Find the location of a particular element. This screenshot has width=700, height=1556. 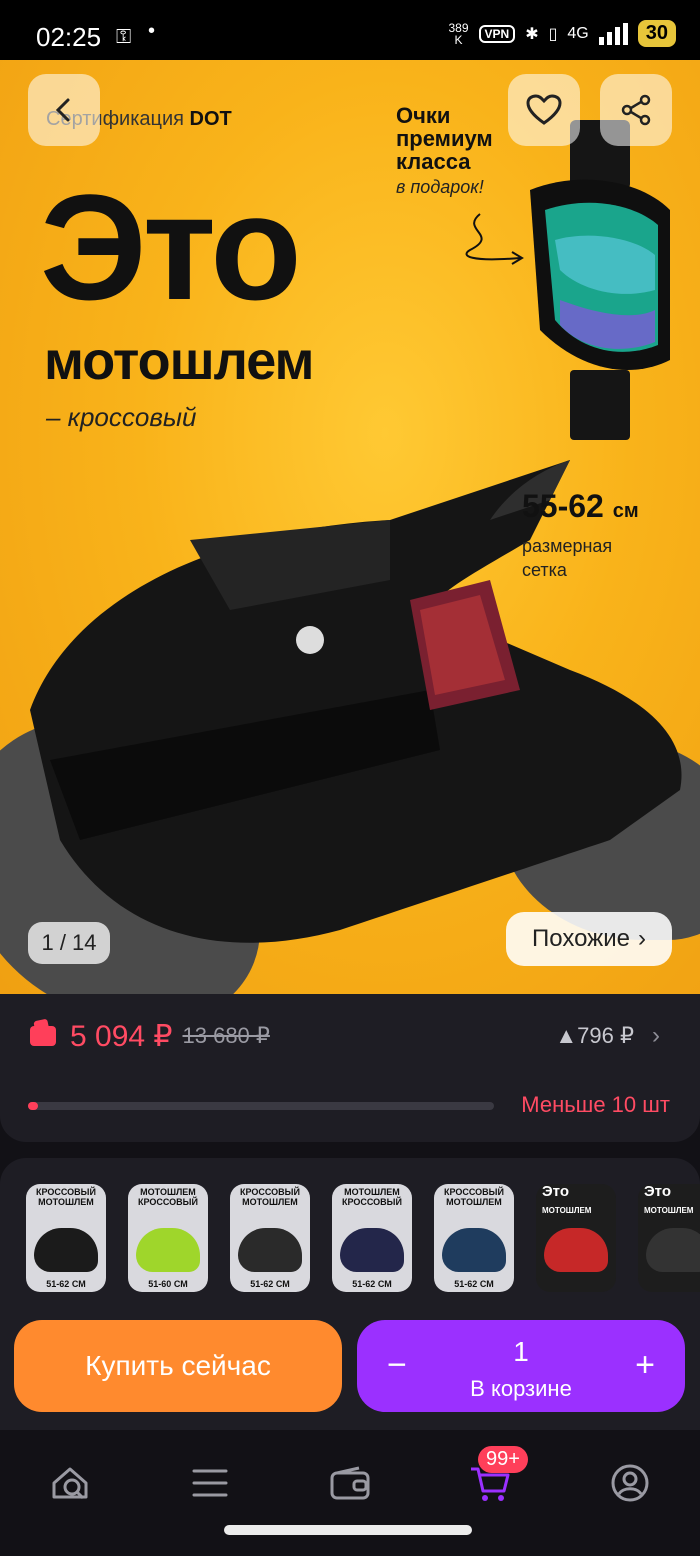

similar-label: Похожие is located at coordinates (581, 938).